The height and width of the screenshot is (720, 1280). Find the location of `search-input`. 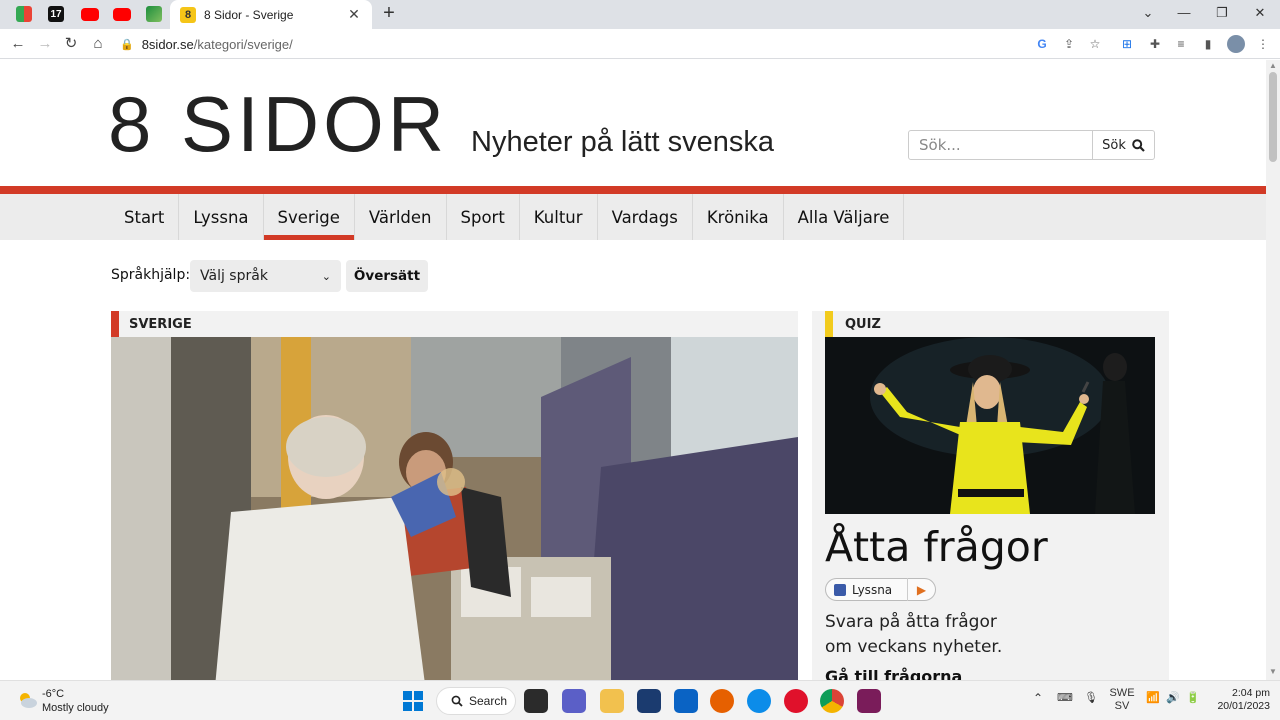

search-input is located at coordinates (1001, 145).